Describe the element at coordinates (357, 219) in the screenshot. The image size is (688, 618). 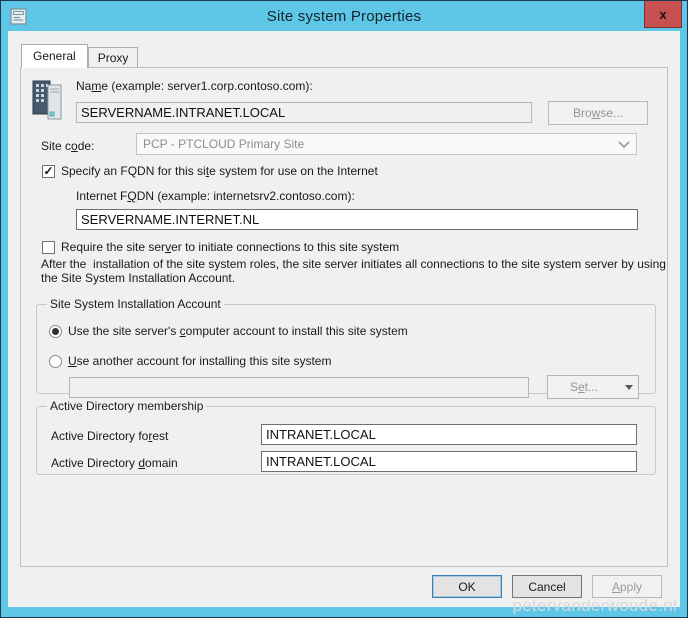
I see `internet-fqdn-input` at that location.